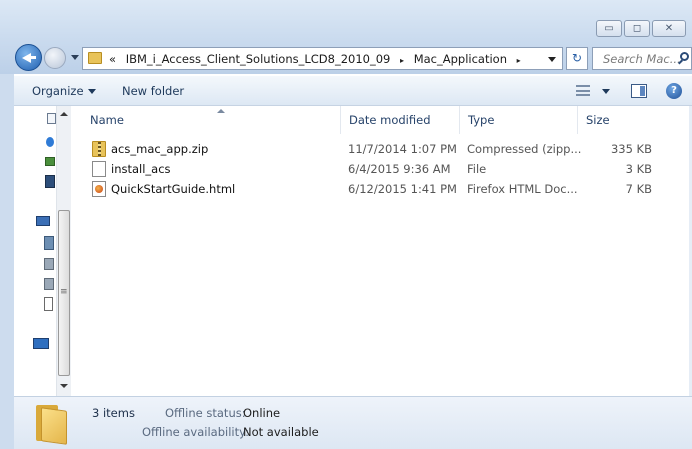 The height and width of the screenshot is (449, 692). Describe the element at coordinates (518, 120) in the screenshot. I see `column-header-type: Type` at that location.